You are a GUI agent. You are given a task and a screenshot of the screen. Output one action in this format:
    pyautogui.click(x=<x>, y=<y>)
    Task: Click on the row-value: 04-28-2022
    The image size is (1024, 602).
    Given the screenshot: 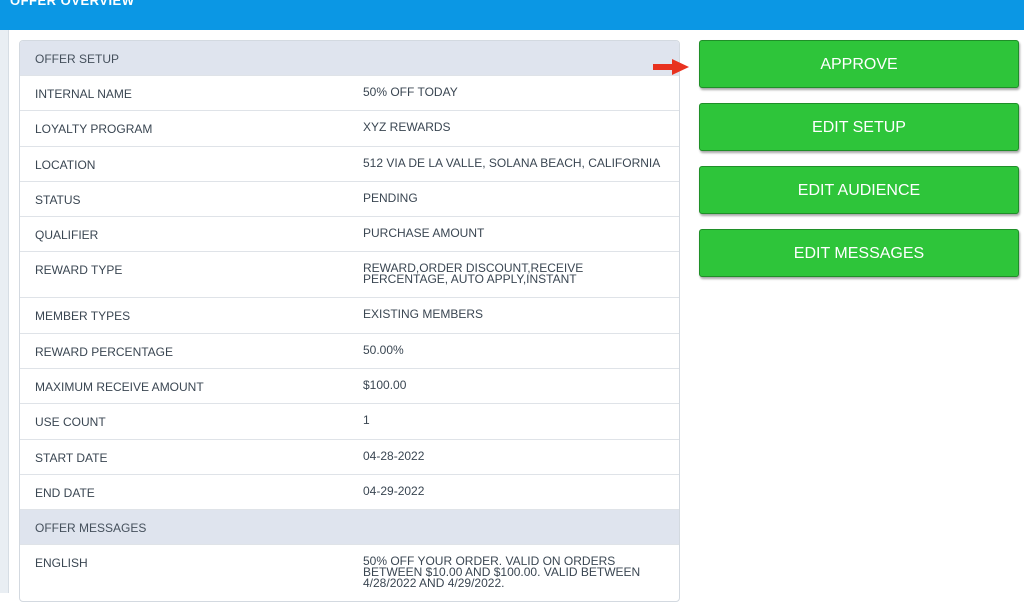 What is the action you would take?
    pyautogui.click(x=394, y=456)
    